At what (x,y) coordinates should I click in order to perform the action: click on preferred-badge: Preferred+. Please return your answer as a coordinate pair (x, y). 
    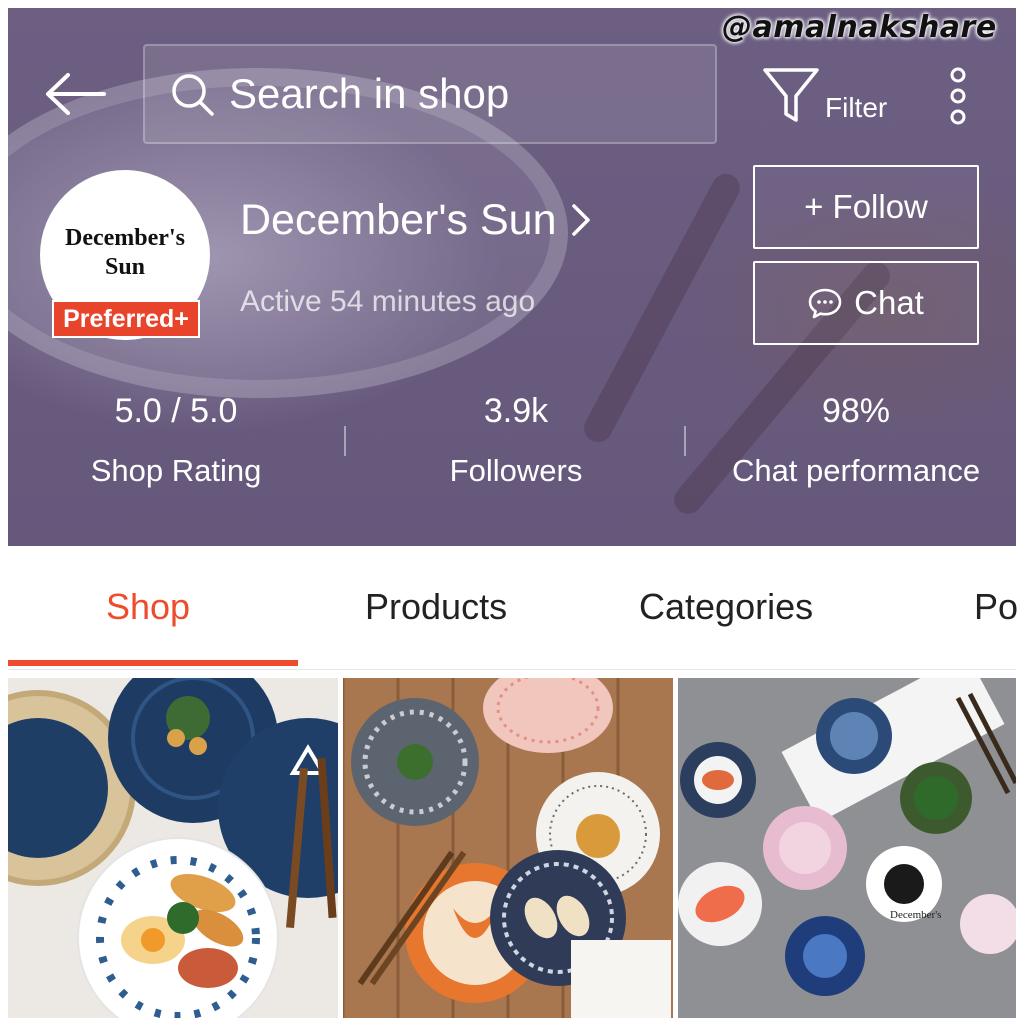
    Looking at the image, I should click on (126, 319).